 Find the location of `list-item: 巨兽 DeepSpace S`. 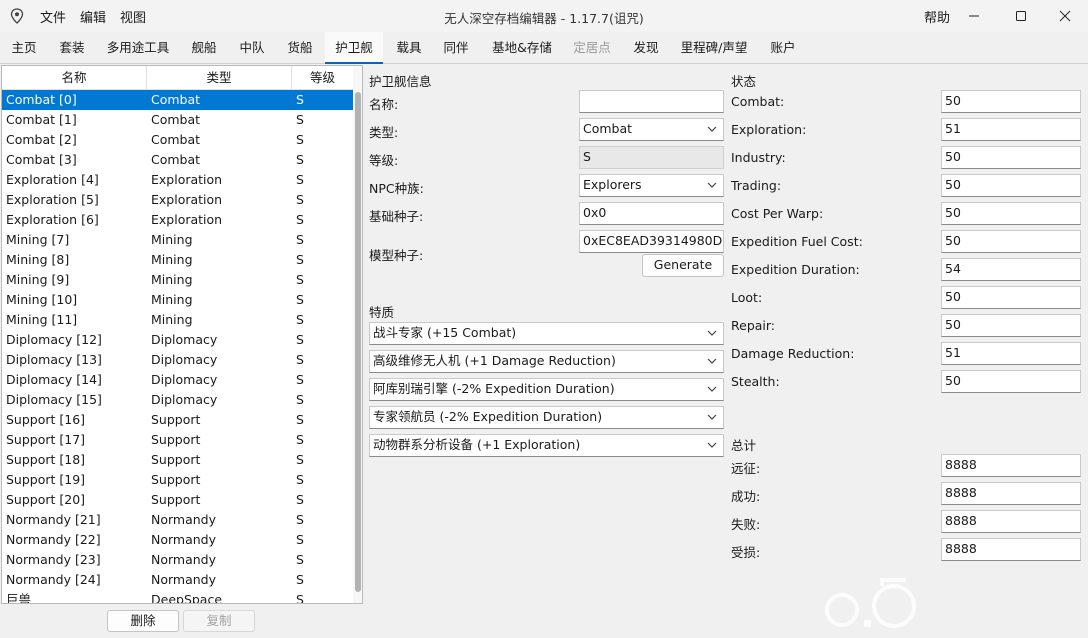

list-item: 巨兽 DeepSpace S is located at coordinates (177, 596).